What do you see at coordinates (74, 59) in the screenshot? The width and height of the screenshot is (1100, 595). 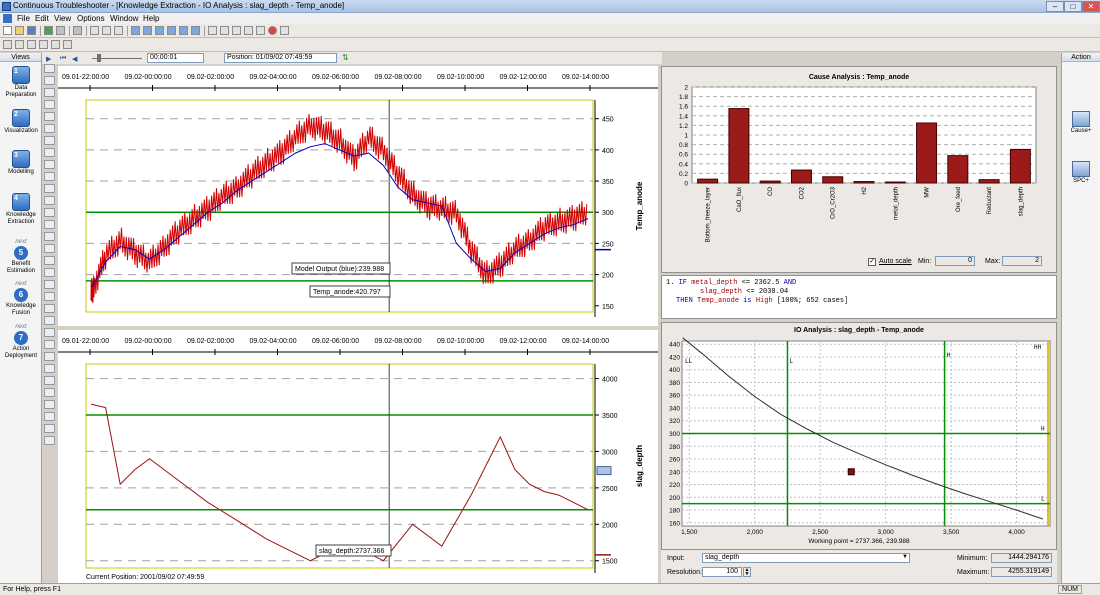 I see `step-back-icon: ◀` at bounding box center [74, 59].